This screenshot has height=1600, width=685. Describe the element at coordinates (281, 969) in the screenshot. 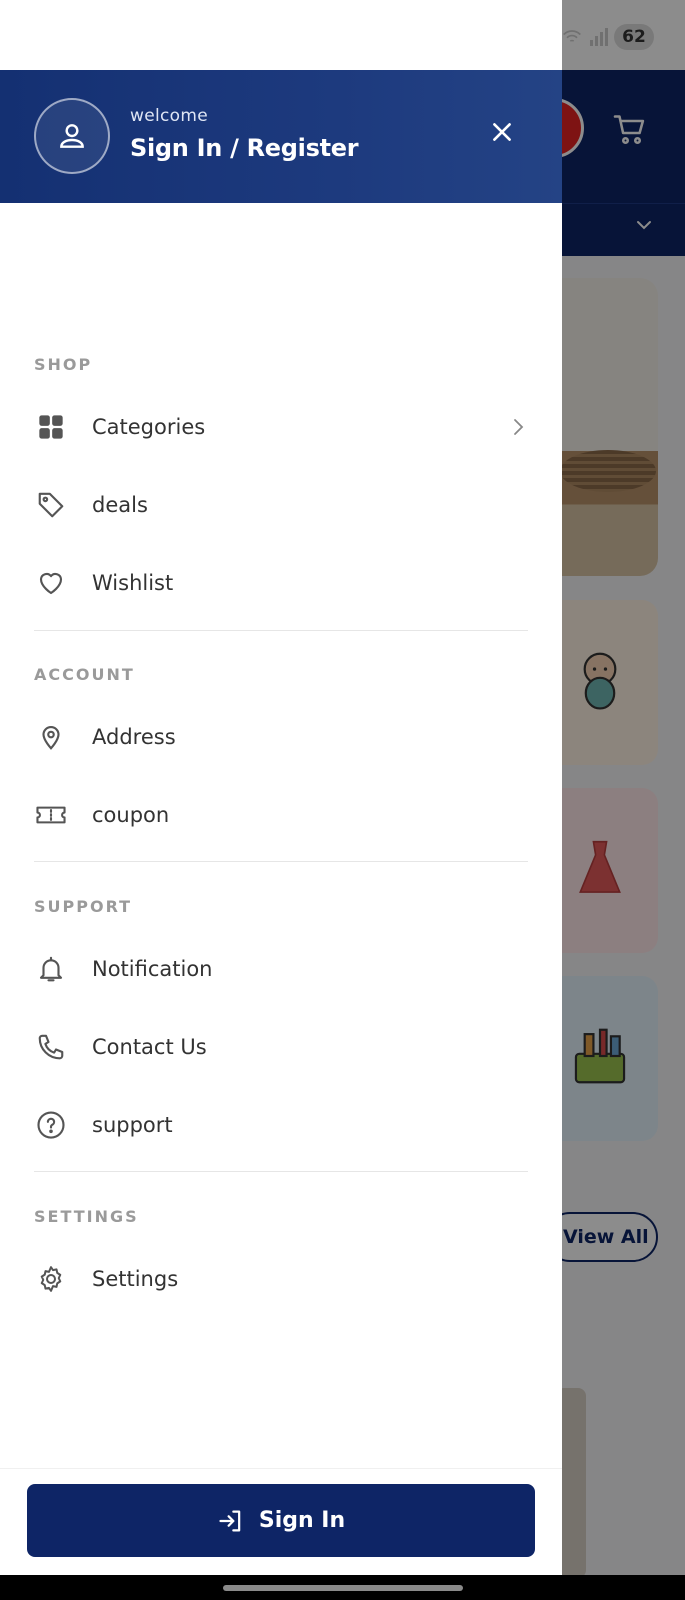

I see `menu-item-notification: Notification` at that location.